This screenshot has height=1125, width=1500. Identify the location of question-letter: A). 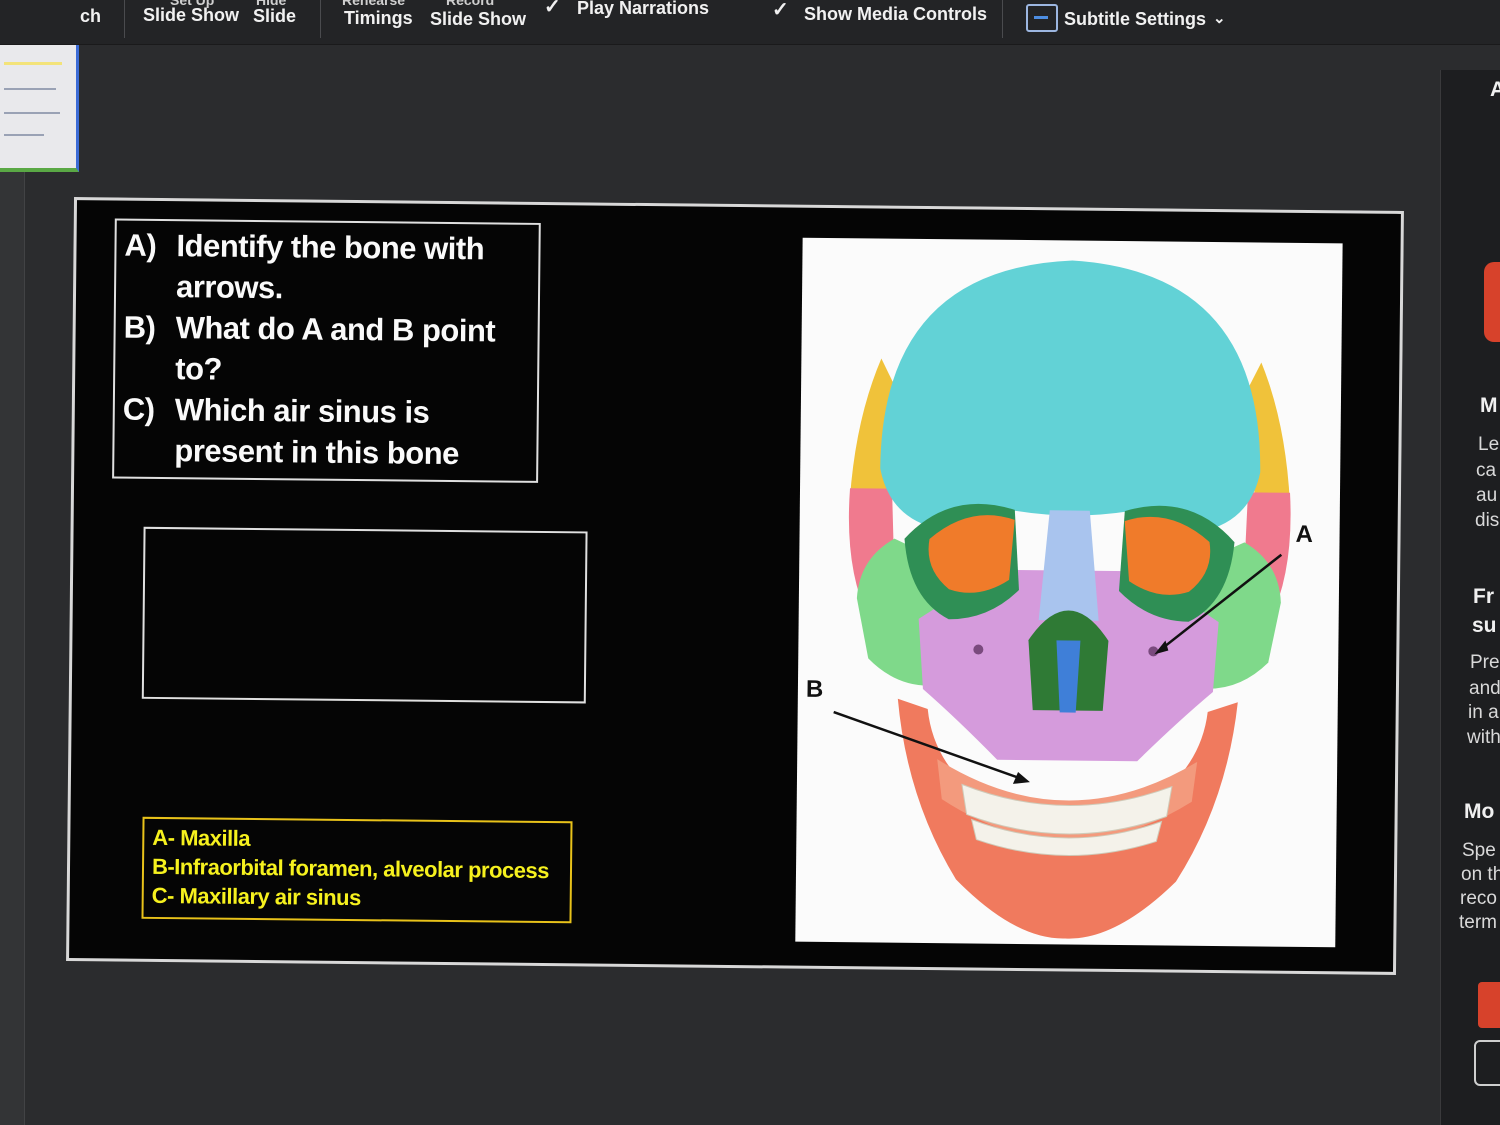
(140, 245).